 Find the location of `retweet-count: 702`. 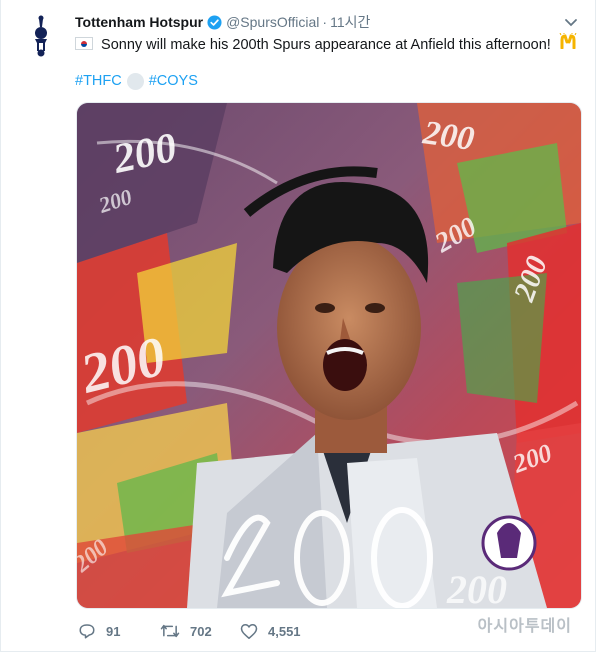

retweet-count: 702 is located at coordinates (201, 631).